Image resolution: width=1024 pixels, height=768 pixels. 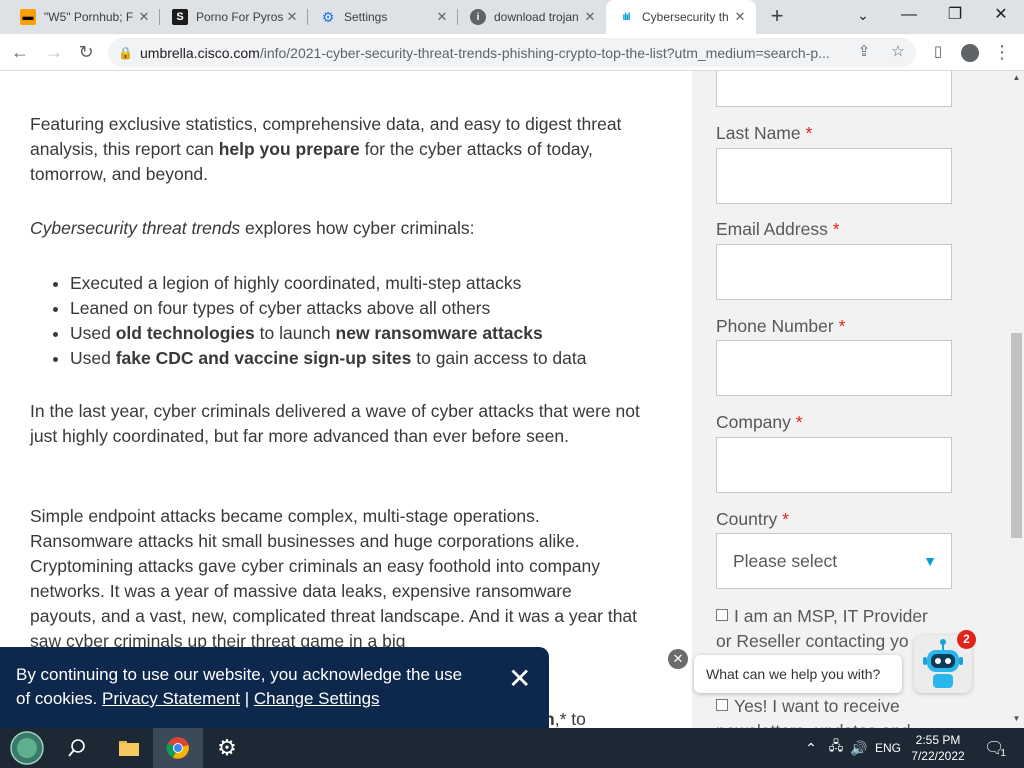 I want to click on scroll-up-arrow-icon: ▲, so click(x=1016, y=78).